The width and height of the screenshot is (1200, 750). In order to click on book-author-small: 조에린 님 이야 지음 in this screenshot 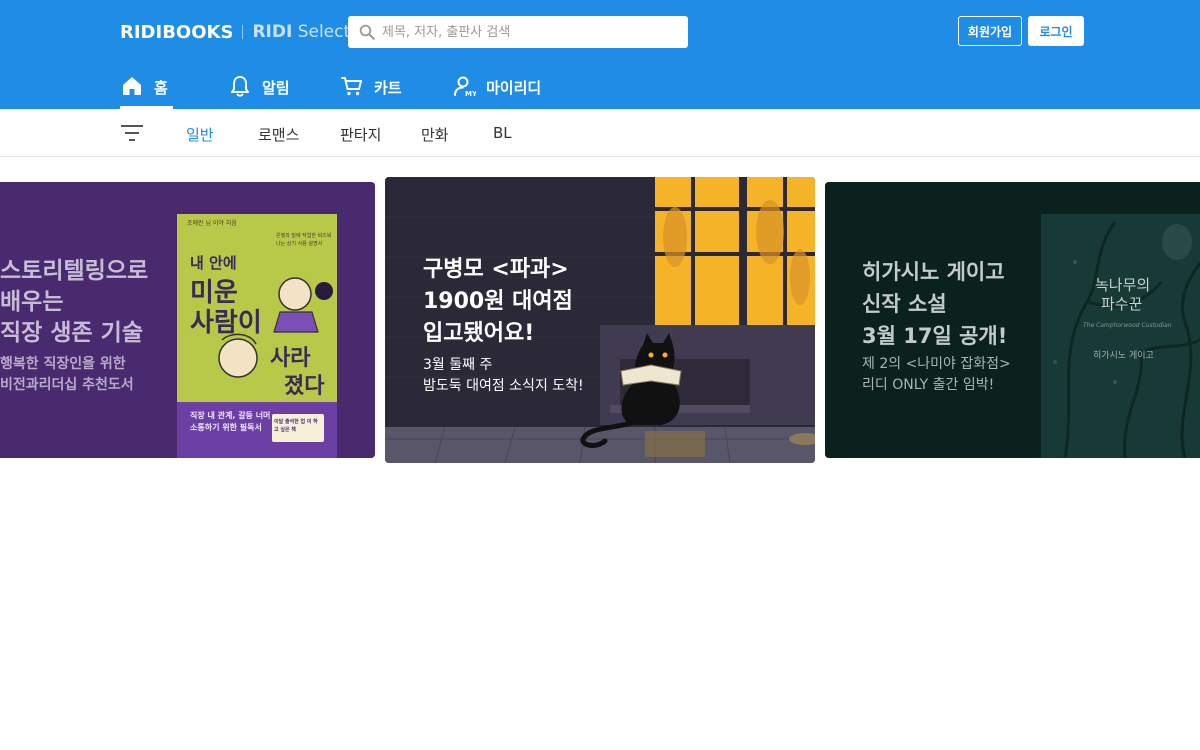, I will do `click(212, 223)`.